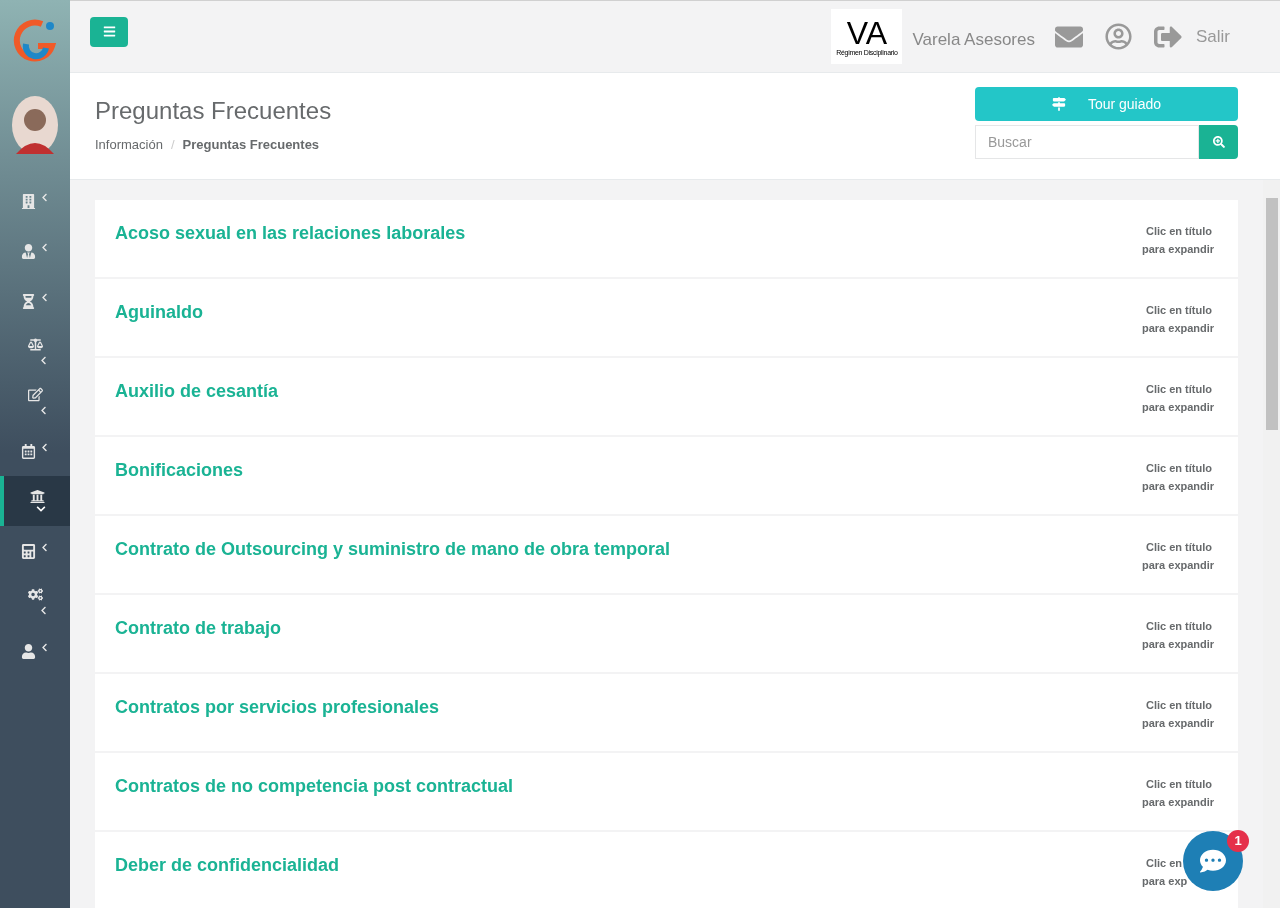  What do you see at coordinates (197, 391) in the screenshot?
I see `faq-title: Auxilio de cesantía` at bounding box center [197, 391].